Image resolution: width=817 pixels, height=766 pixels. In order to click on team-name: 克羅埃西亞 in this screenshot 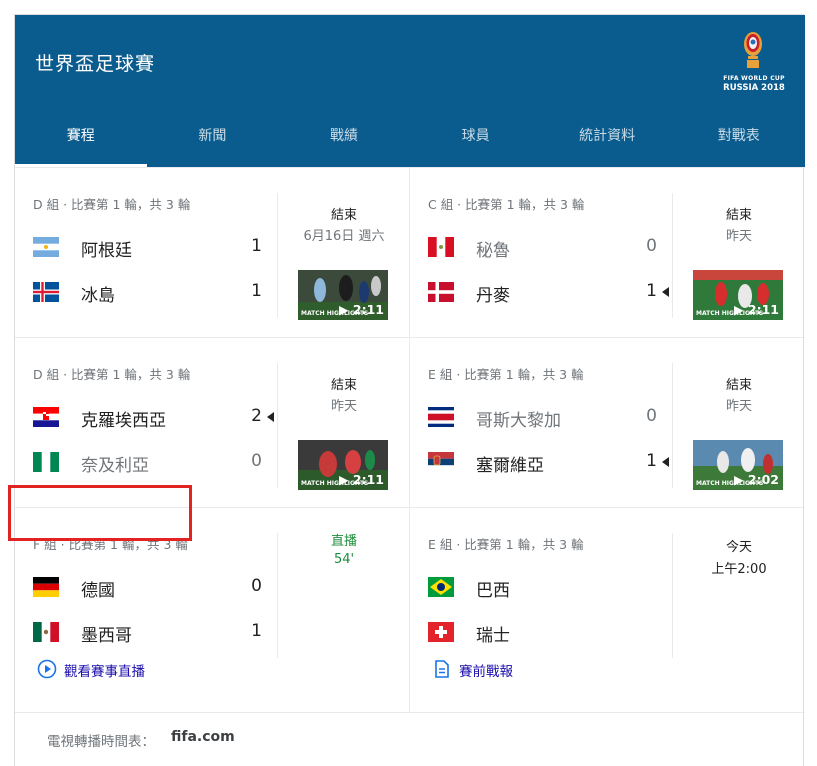, I will do `click(123, 421)`.